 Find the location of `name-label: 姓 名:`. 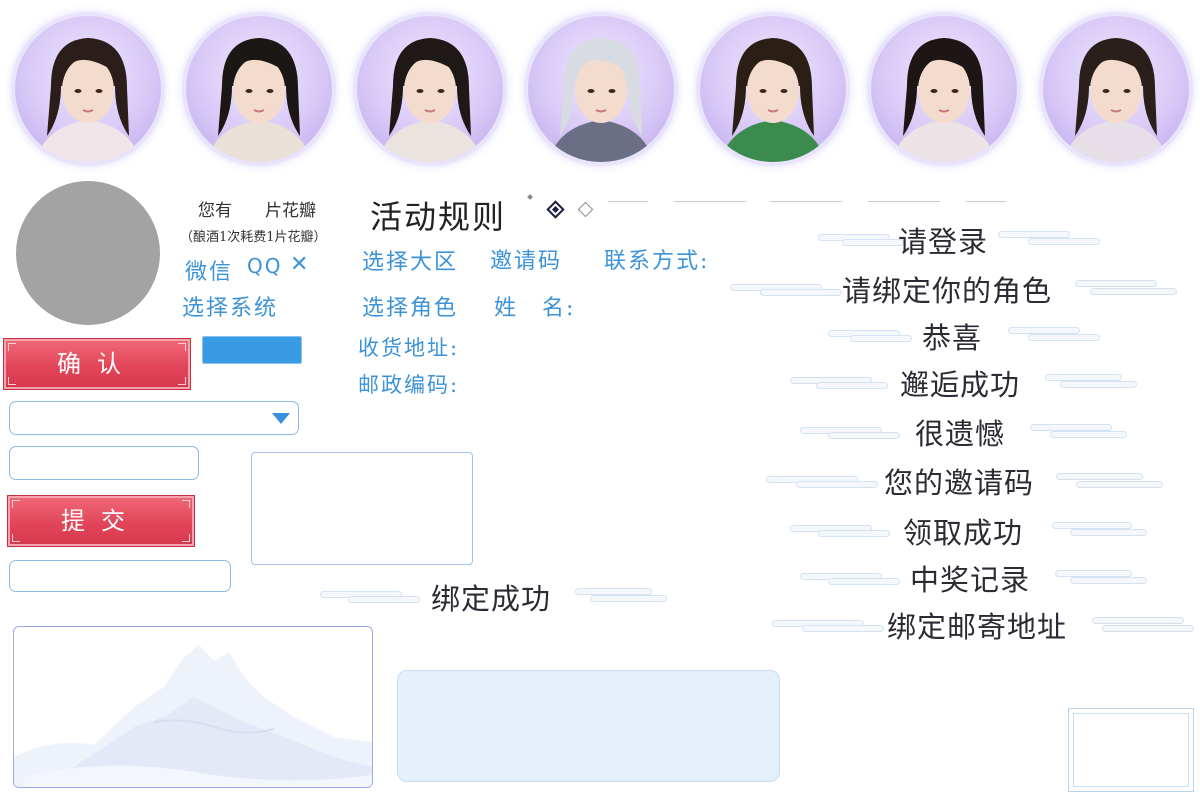

name-label: 姓 名: is located at coordinates (535, 308).